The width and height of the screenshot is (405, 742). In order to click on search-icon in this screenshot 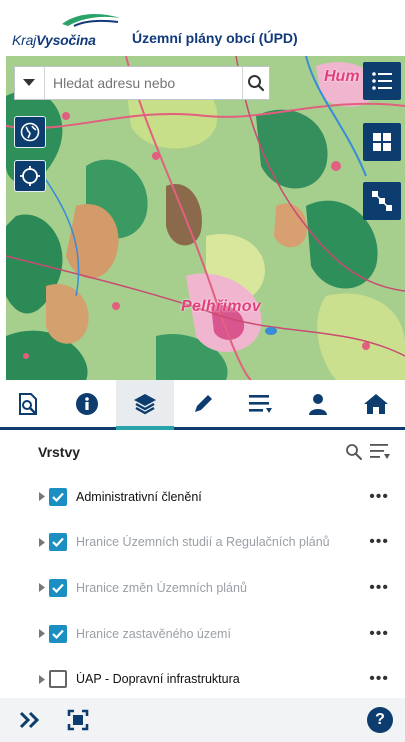, I will do `click(256, 83)`.